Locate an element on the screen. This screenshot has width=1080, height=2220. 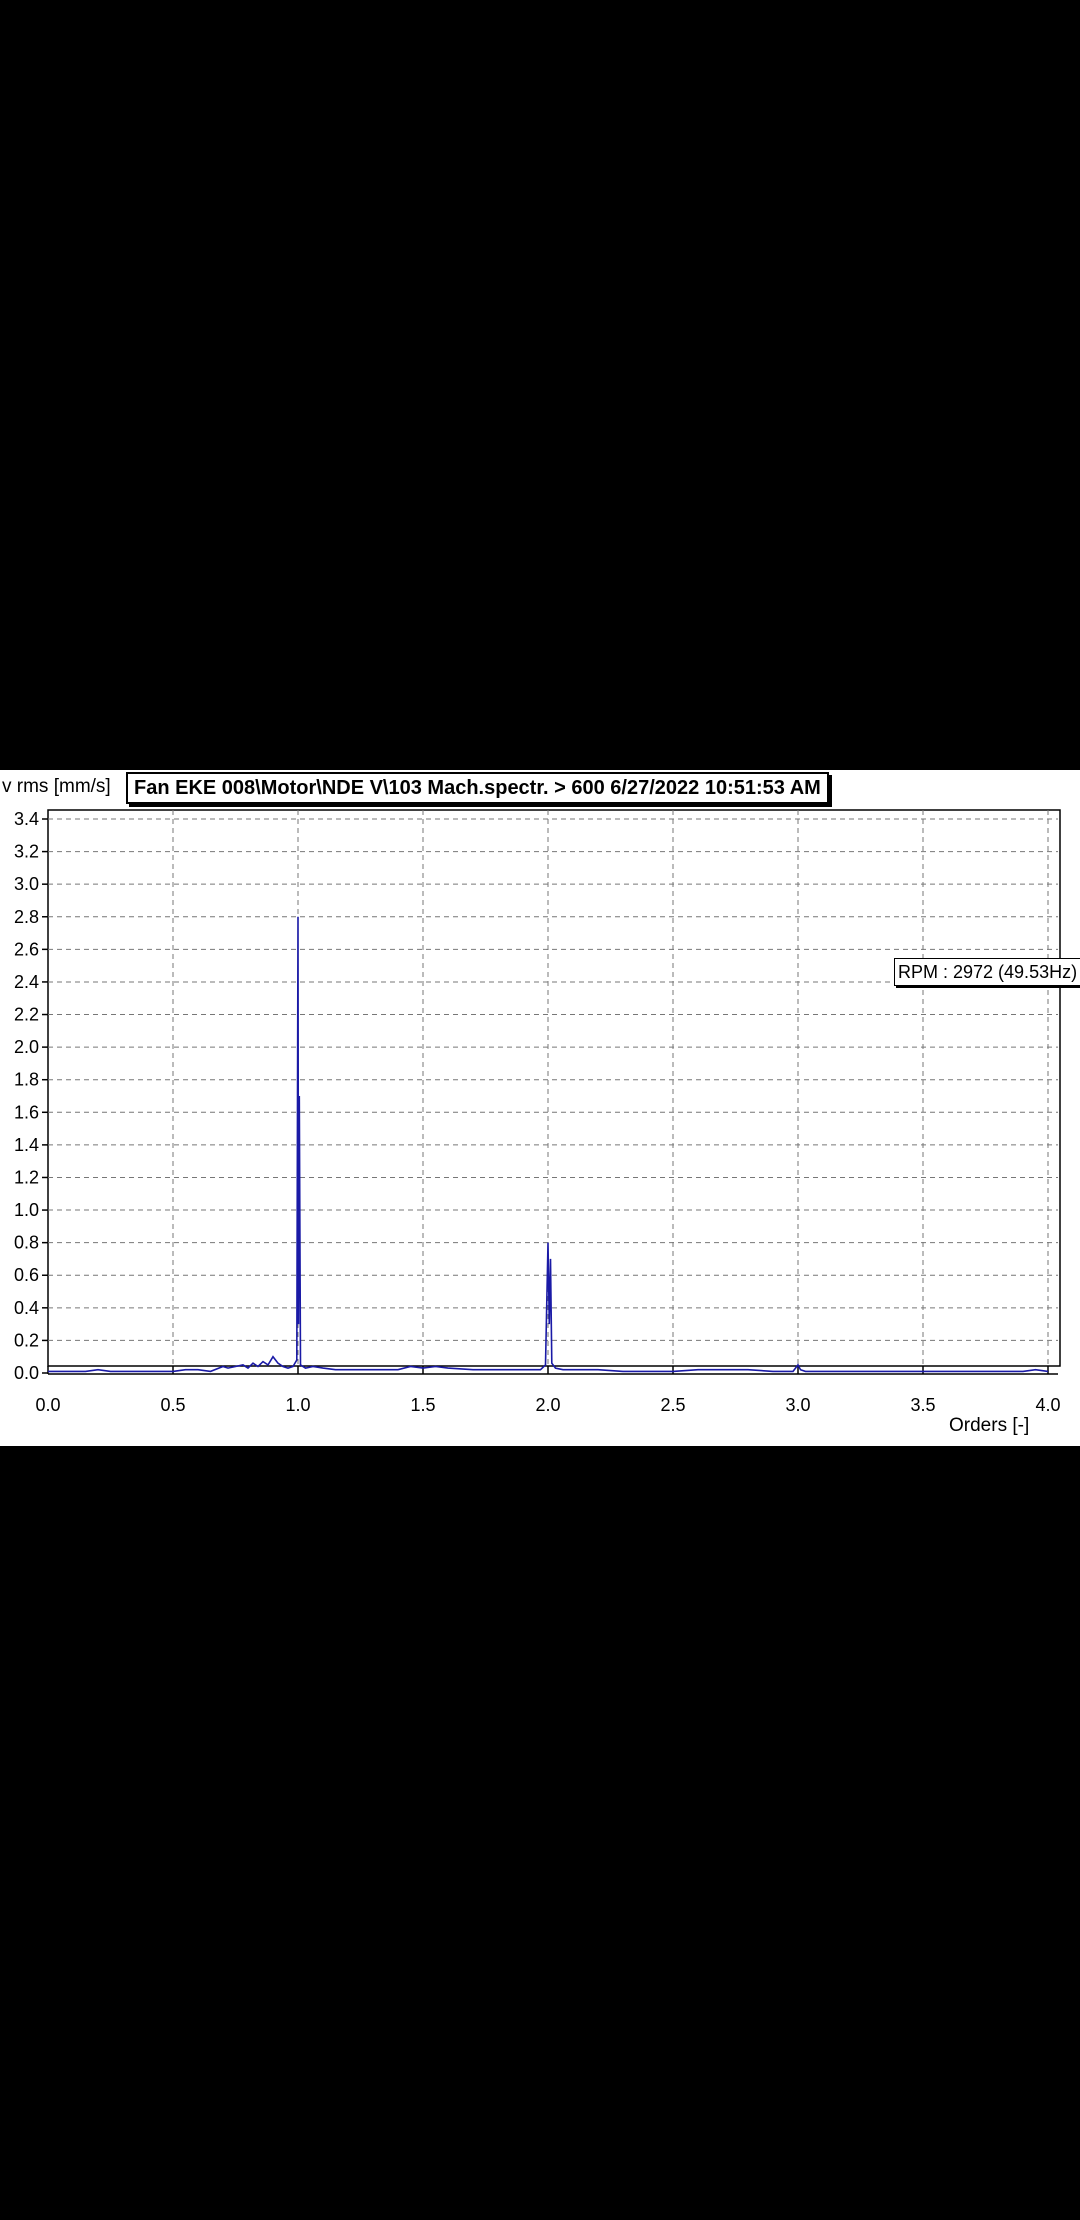
y-tick-label: 2.4 is located at coordinates (26, 982).